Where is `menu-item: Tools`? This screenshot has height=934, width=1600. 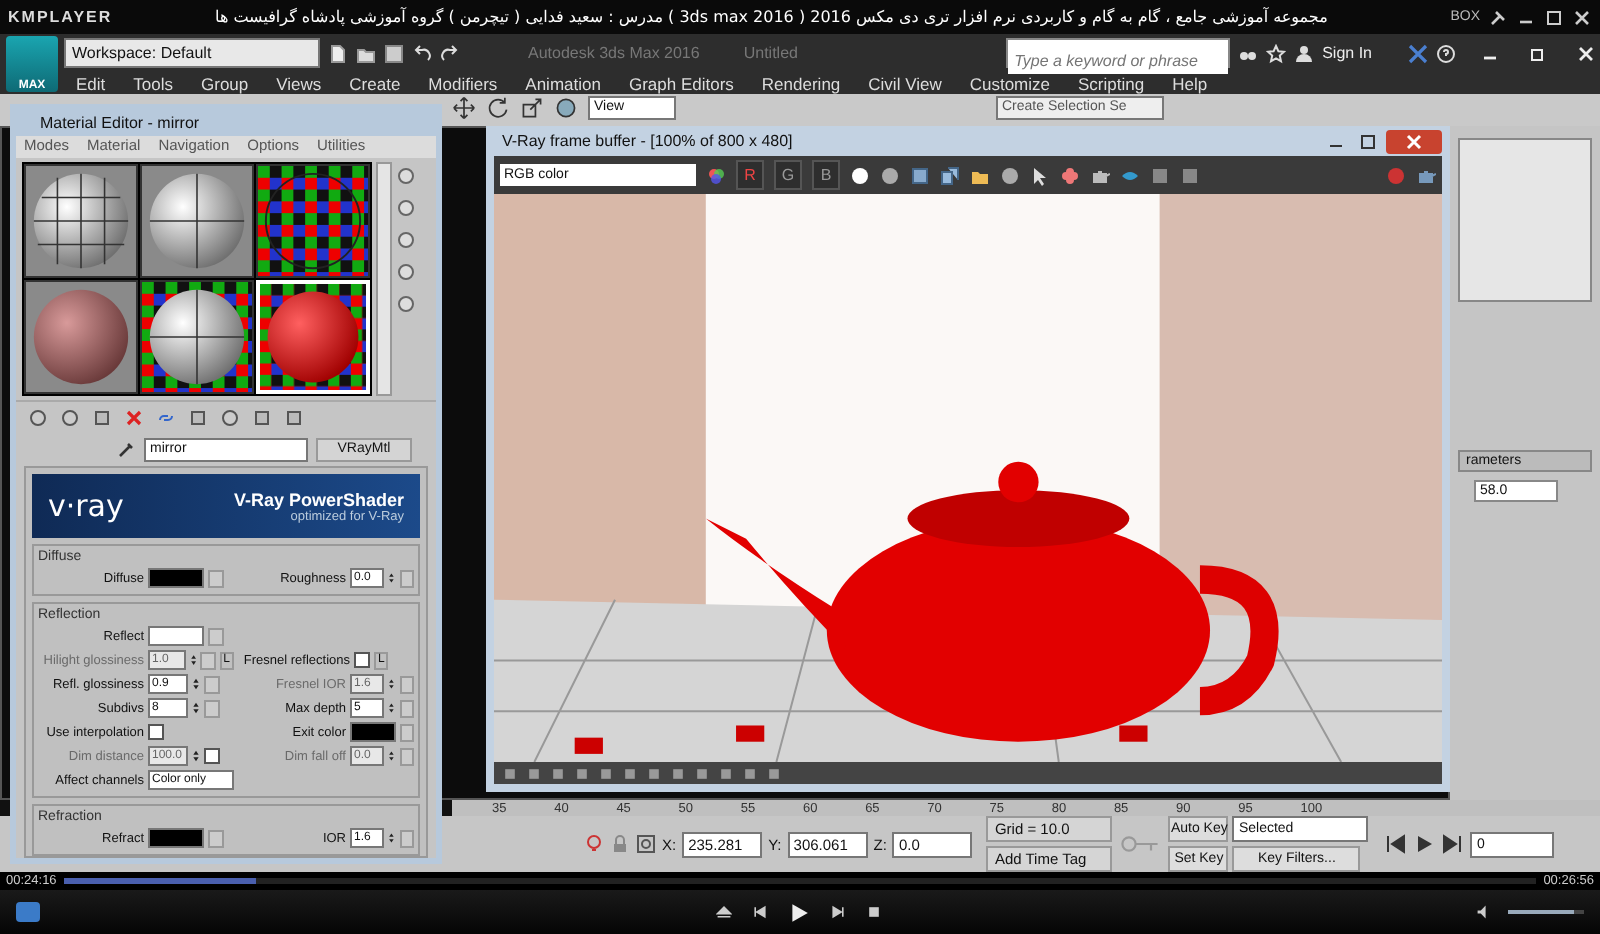
menu-item: Tools is located at coordinates (153, 83).